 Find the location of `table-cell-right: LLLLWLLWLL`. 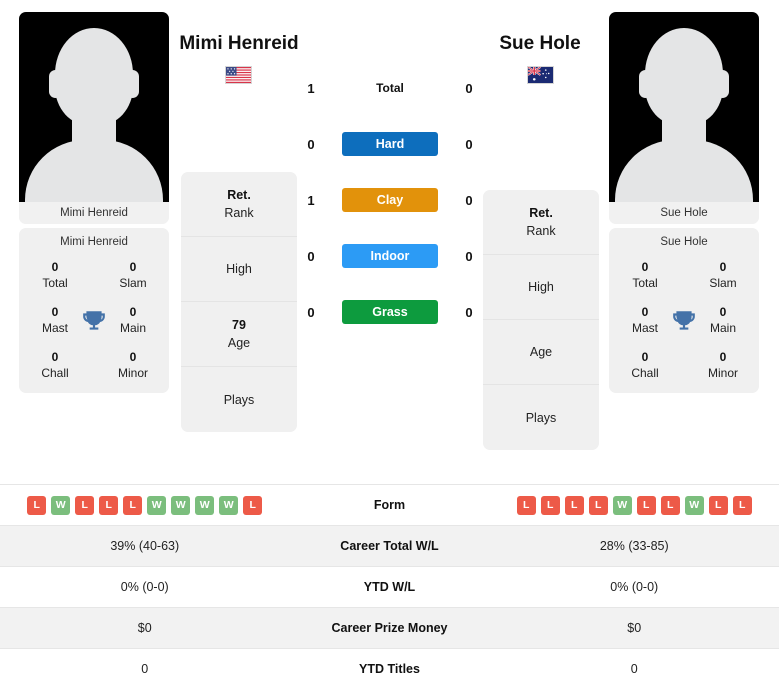

table-cell-right: LLLLWLLWLL is located at coordinates (634, 505).